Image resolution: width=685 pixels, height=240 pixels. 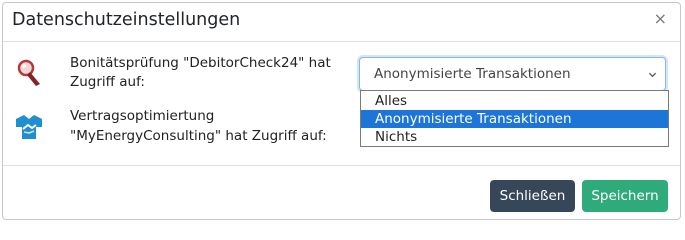 I want to click on option-anonymisierte-transaktionen: Anonymisierte Transaktionen, so click(x=514, y=119).